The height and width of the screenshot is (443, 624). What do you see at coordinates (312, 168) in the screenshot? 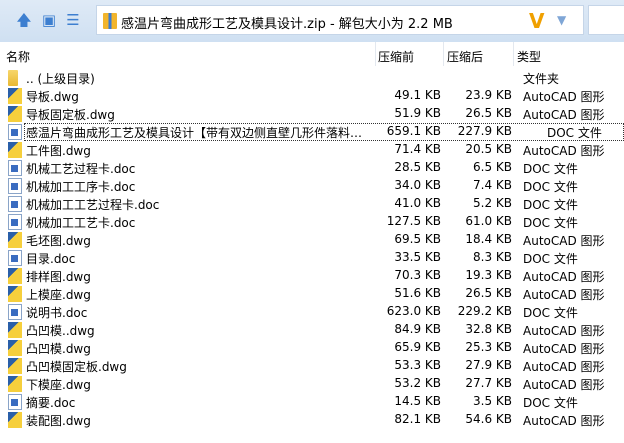
I see `file-row: 机械工艺过程卡.doc 28.5 KB 6.5 KB DOC 文件` at bounding box center [312, 168].